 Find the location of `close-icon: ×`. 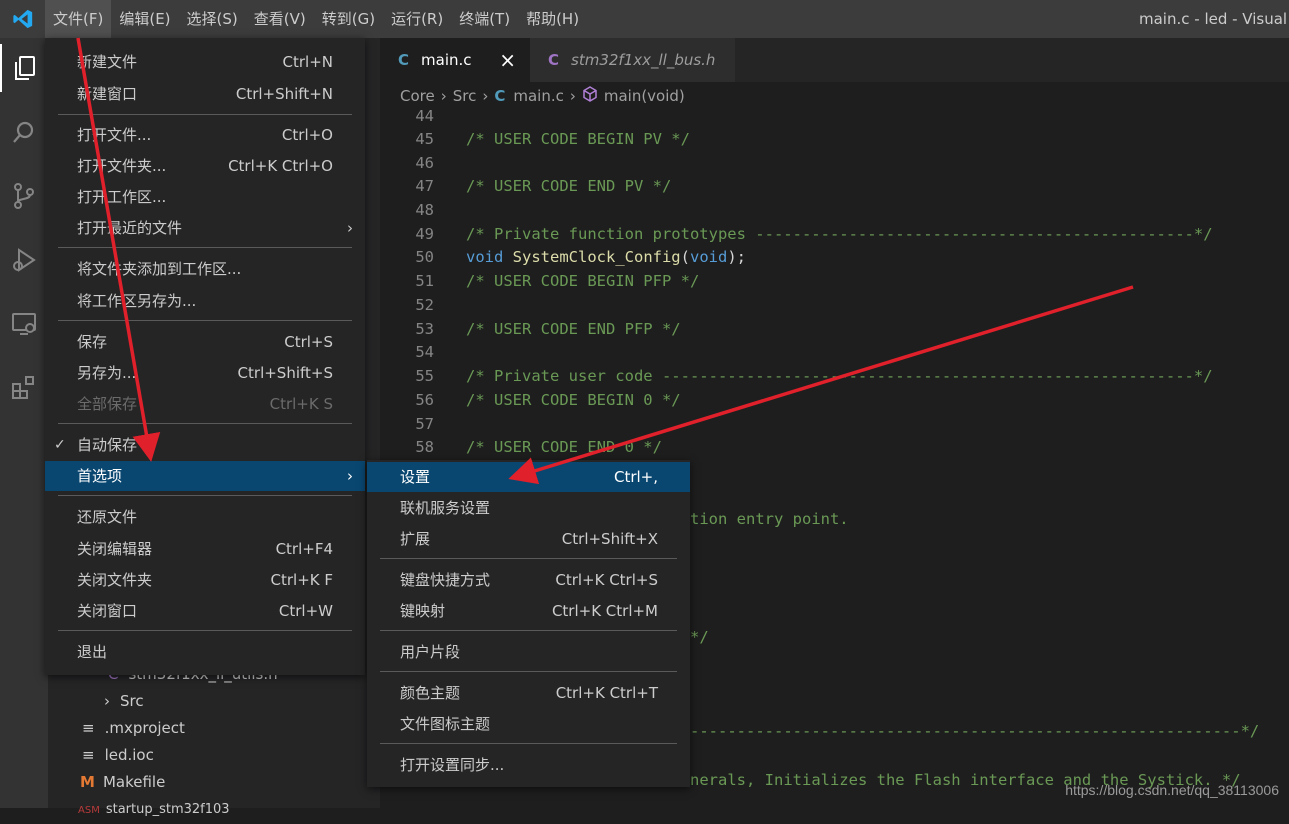

close-icon: × is located at coordinates (507, 60).